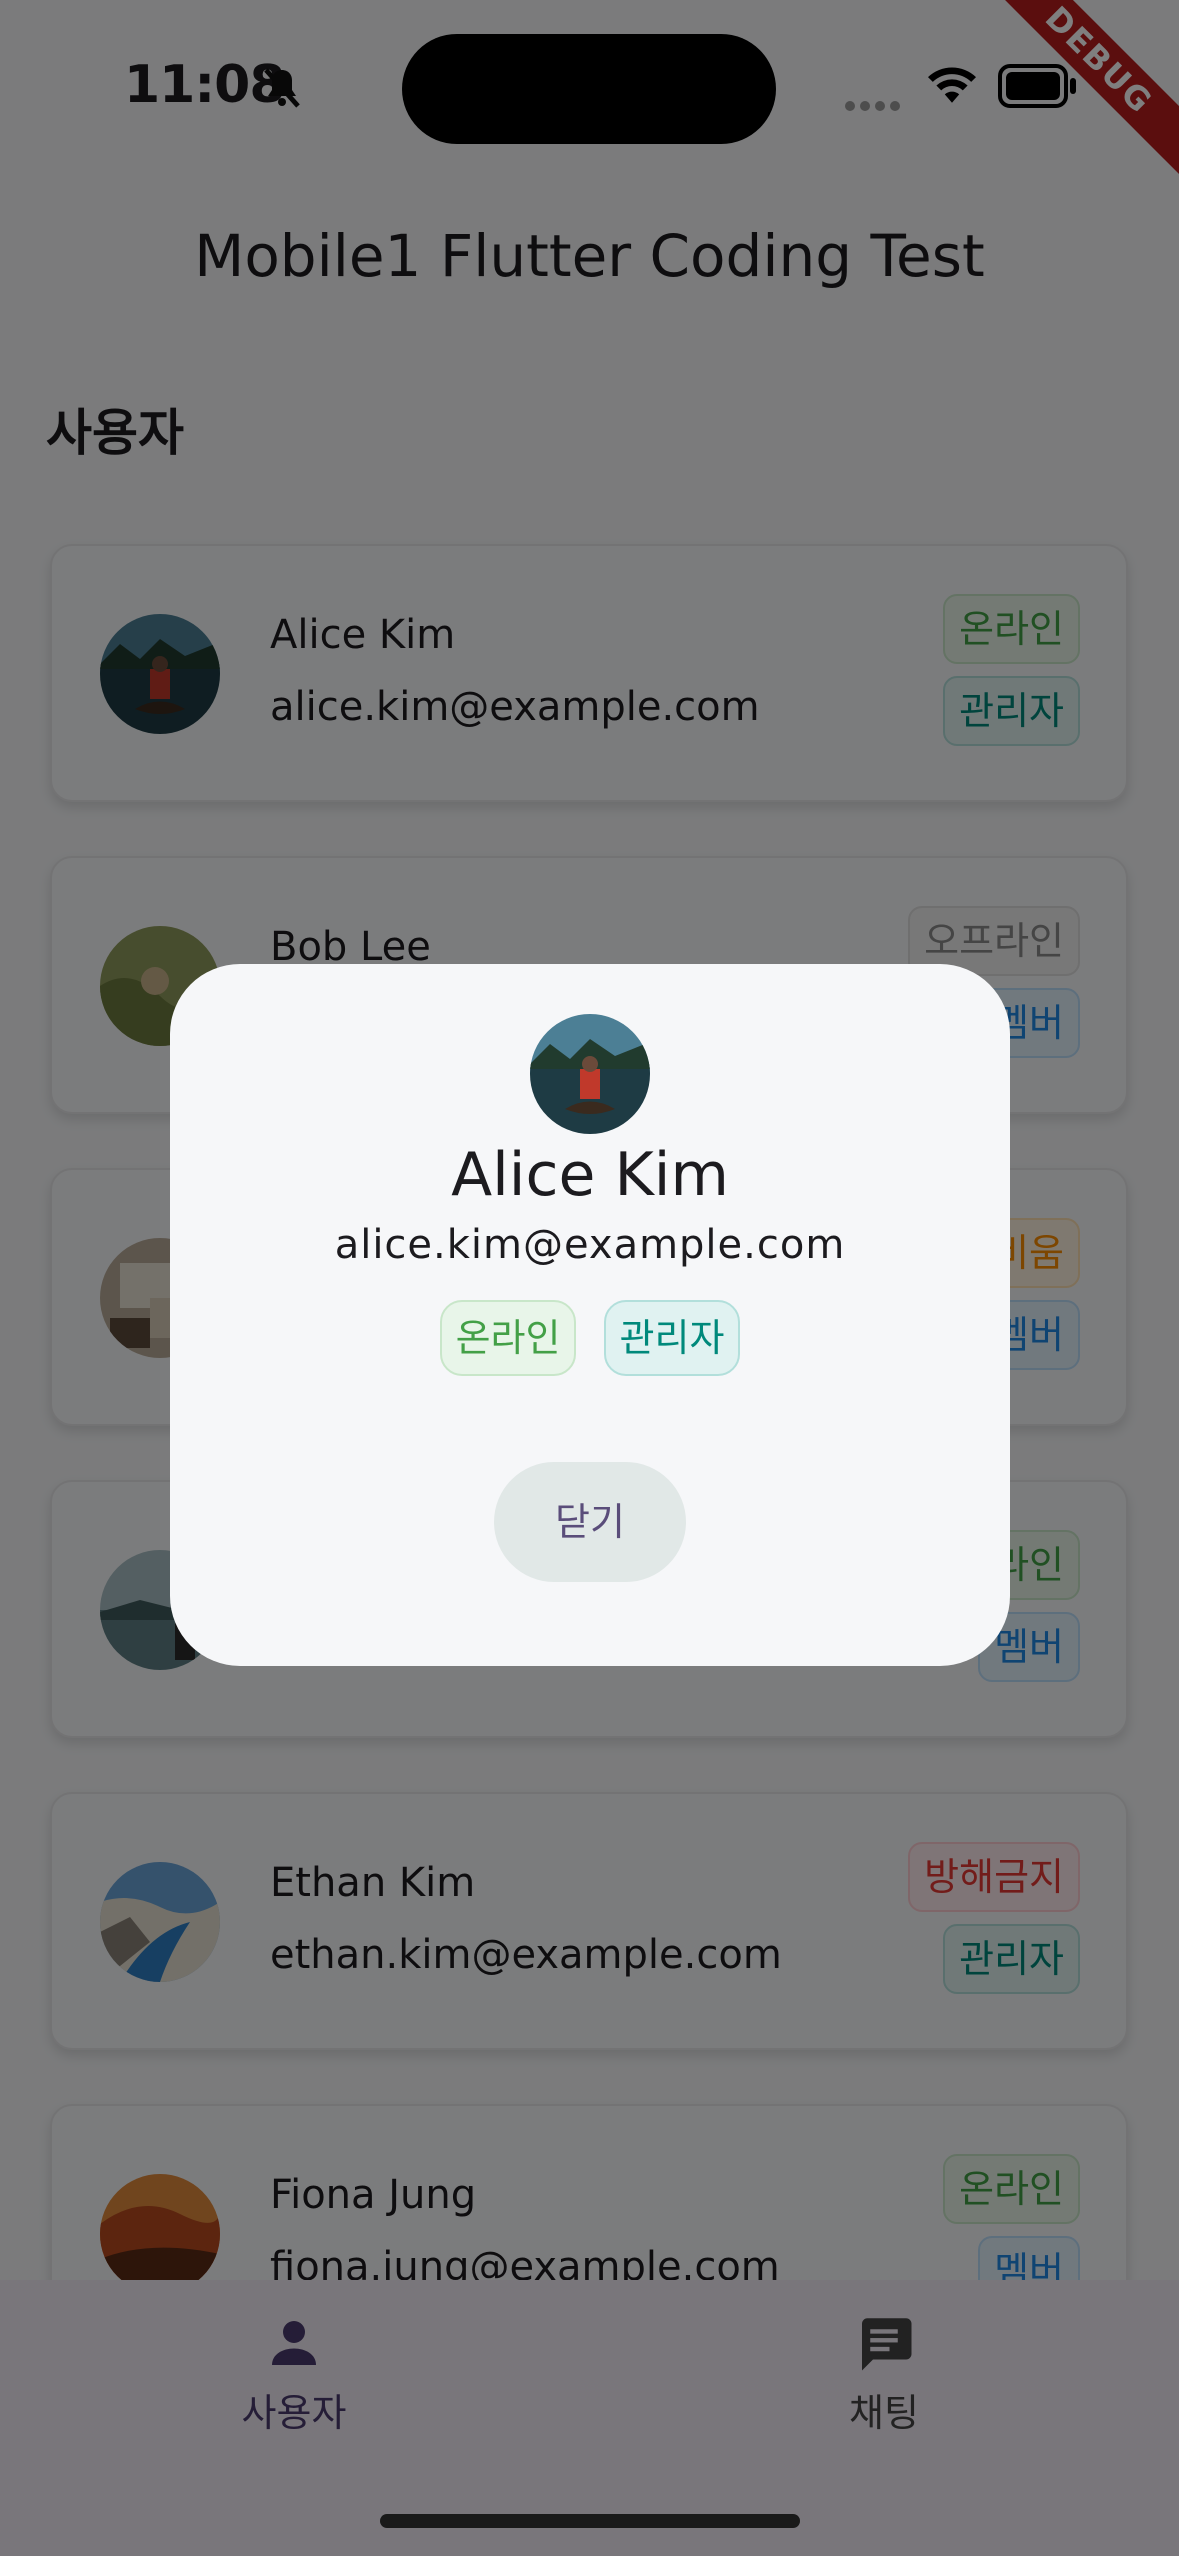 This screenshot has width=1179, height=2556. Describe the element at coordinates (508, 1338) in the screenshot. I see `dialog-status-badge: 온라인` at that location.